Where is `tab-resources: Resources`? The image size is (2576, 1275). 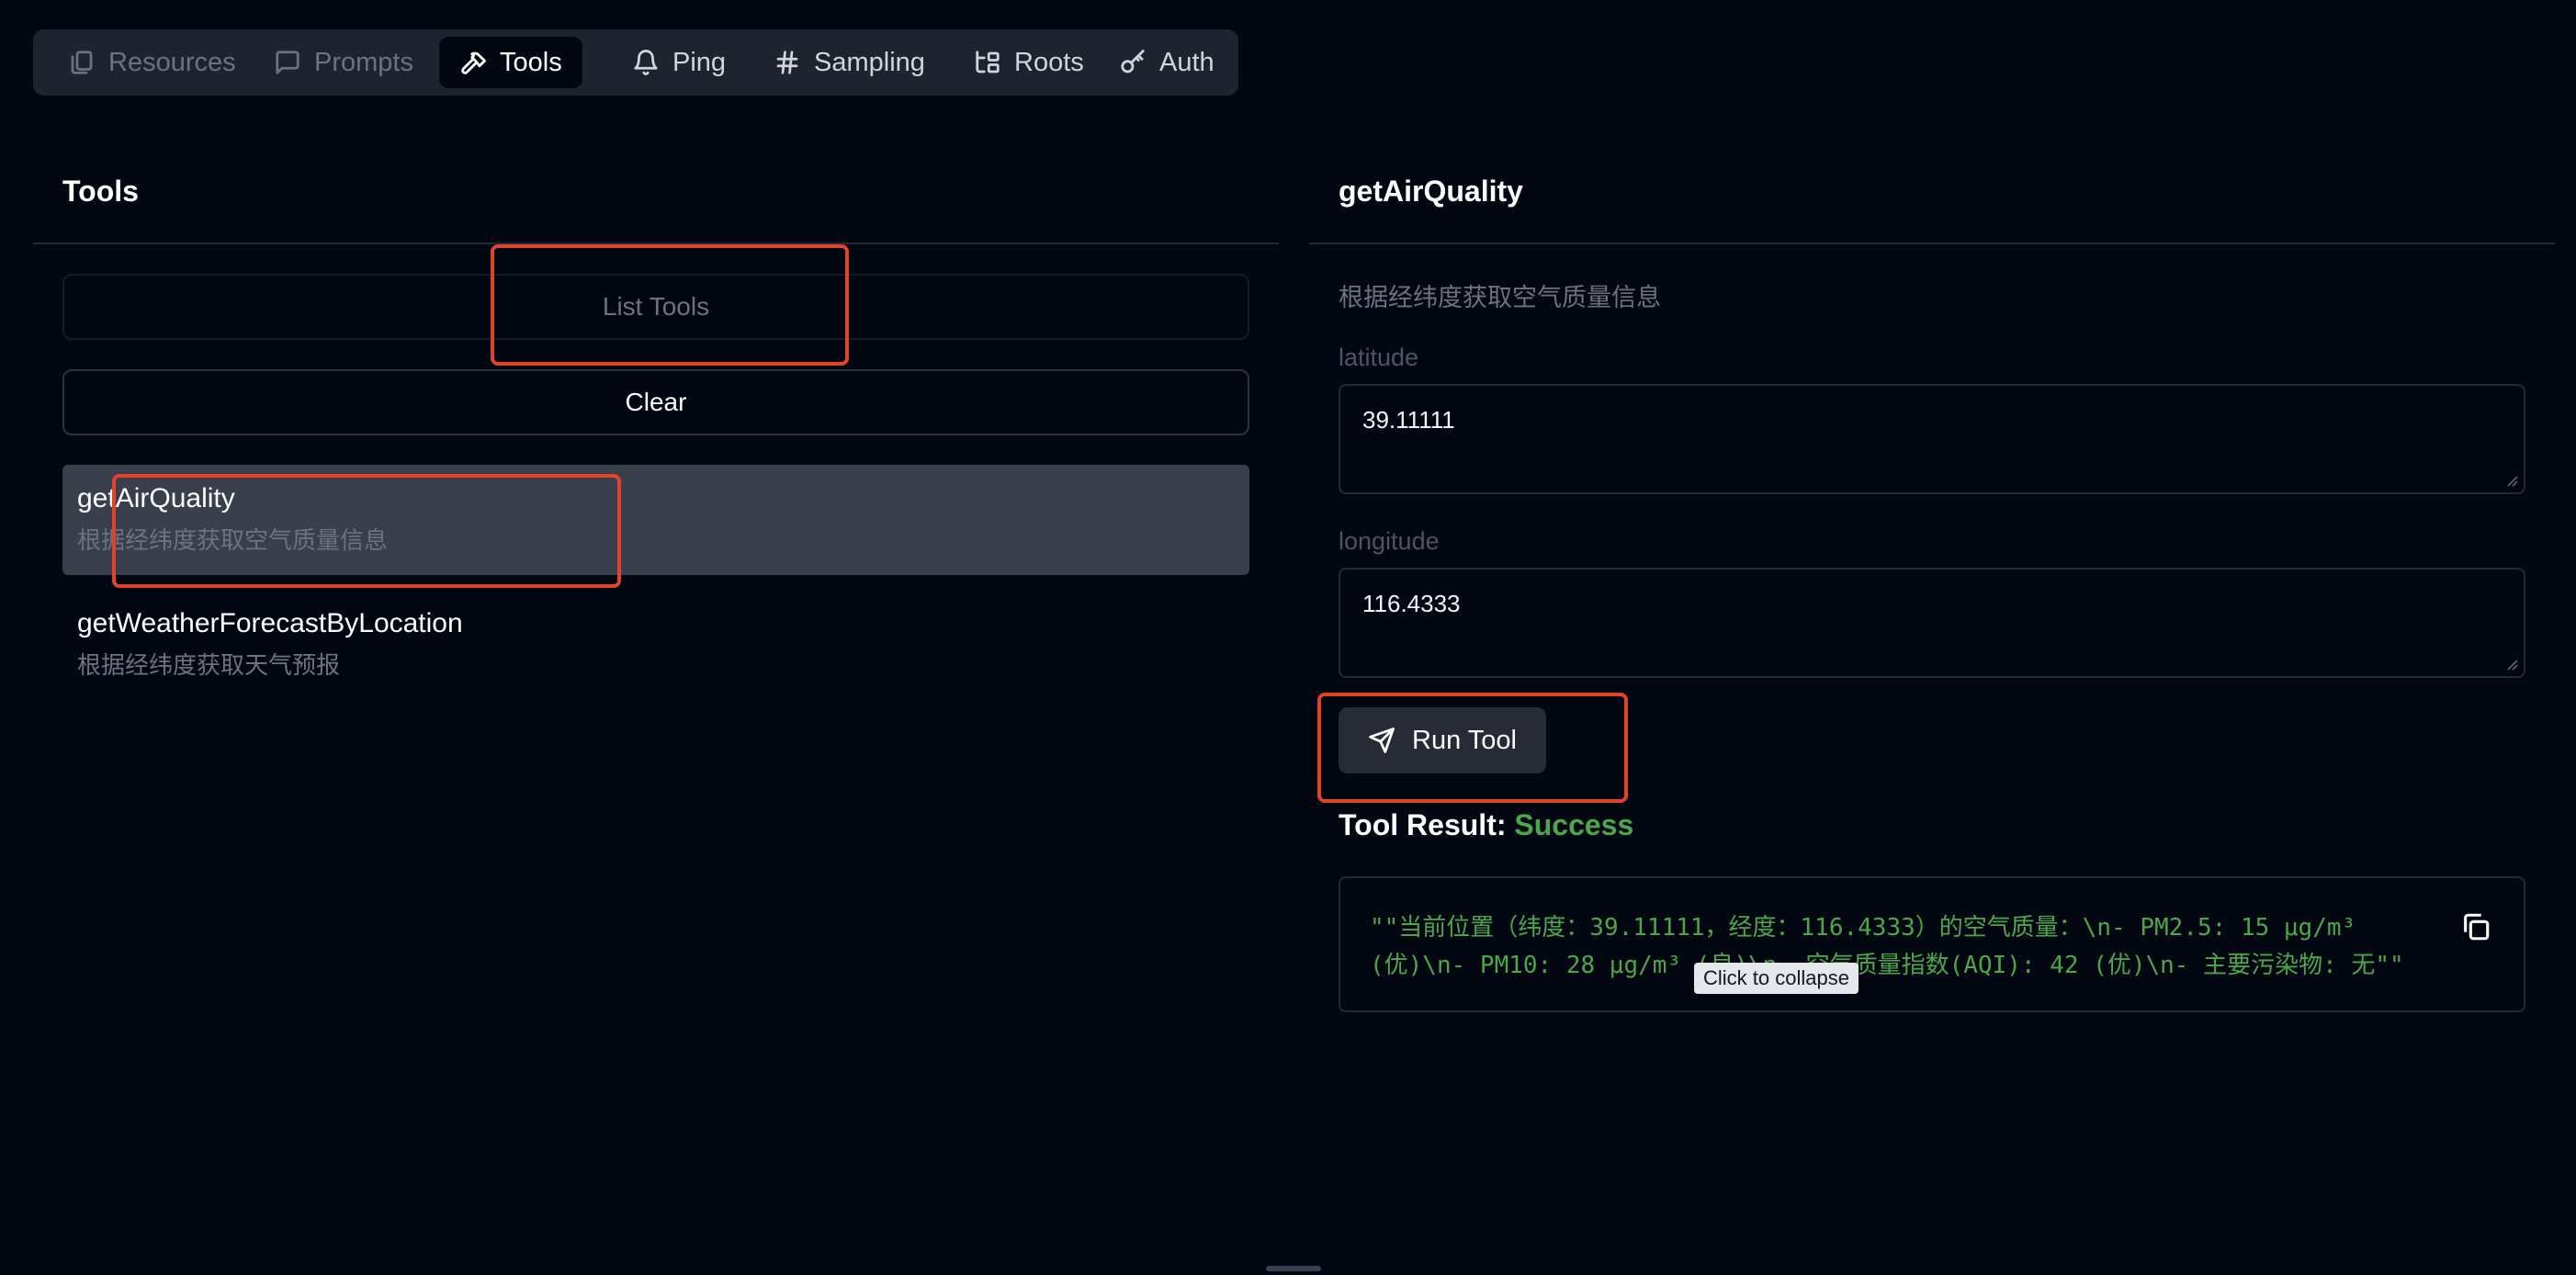
tab-resources: Resources is located at coordinates (152, 62).